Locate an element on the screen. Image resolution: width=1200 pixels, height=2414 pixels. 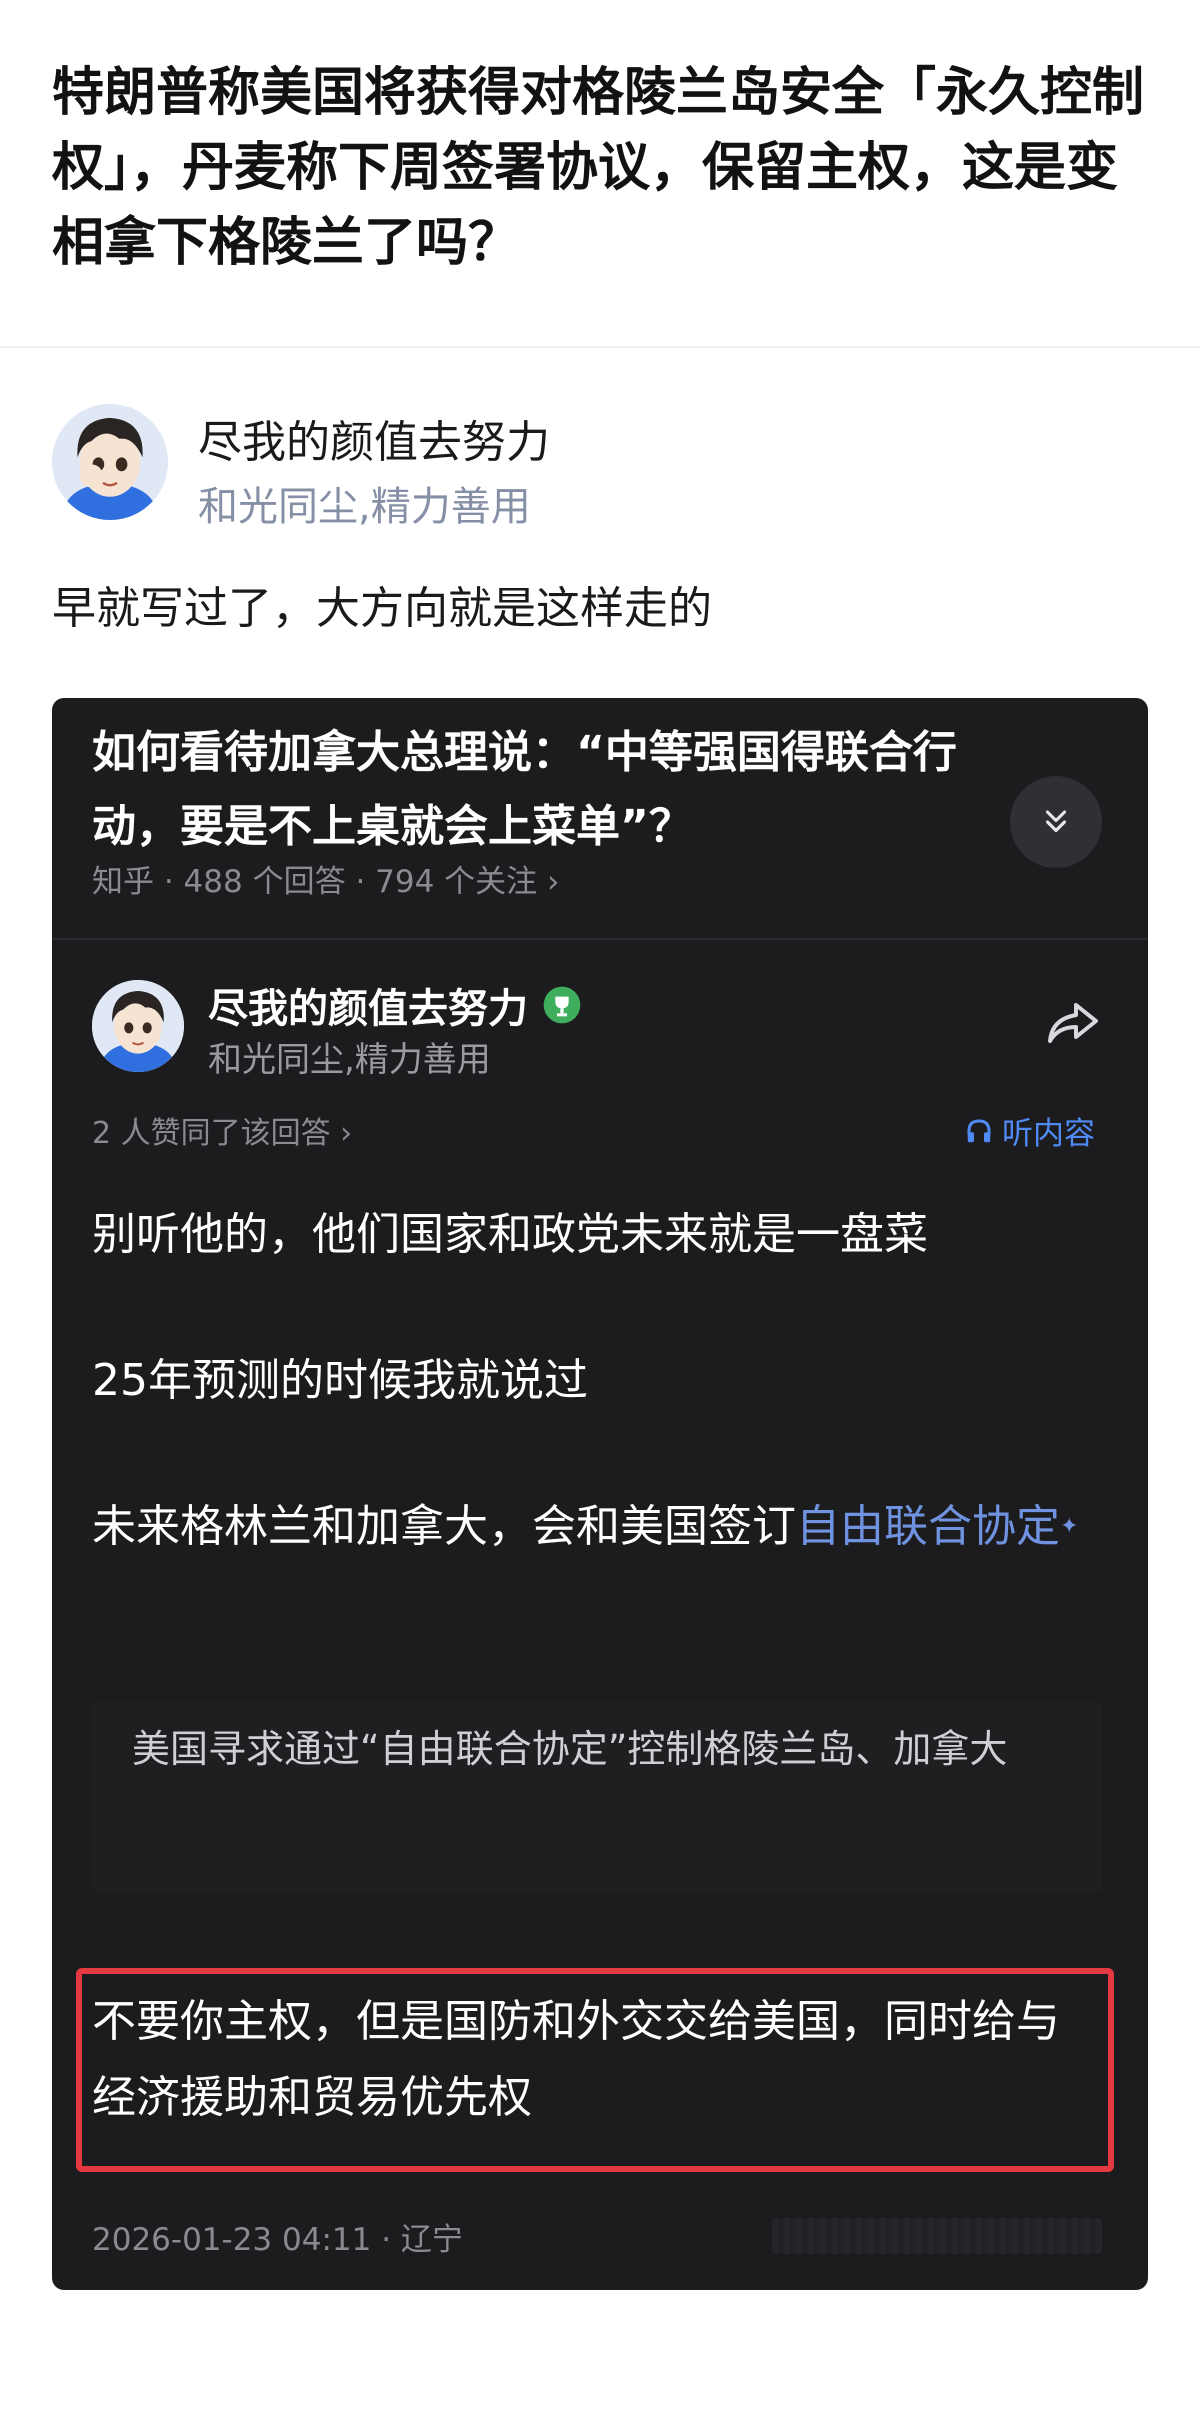
headphones-icon is located at coordinates (979, 1130).